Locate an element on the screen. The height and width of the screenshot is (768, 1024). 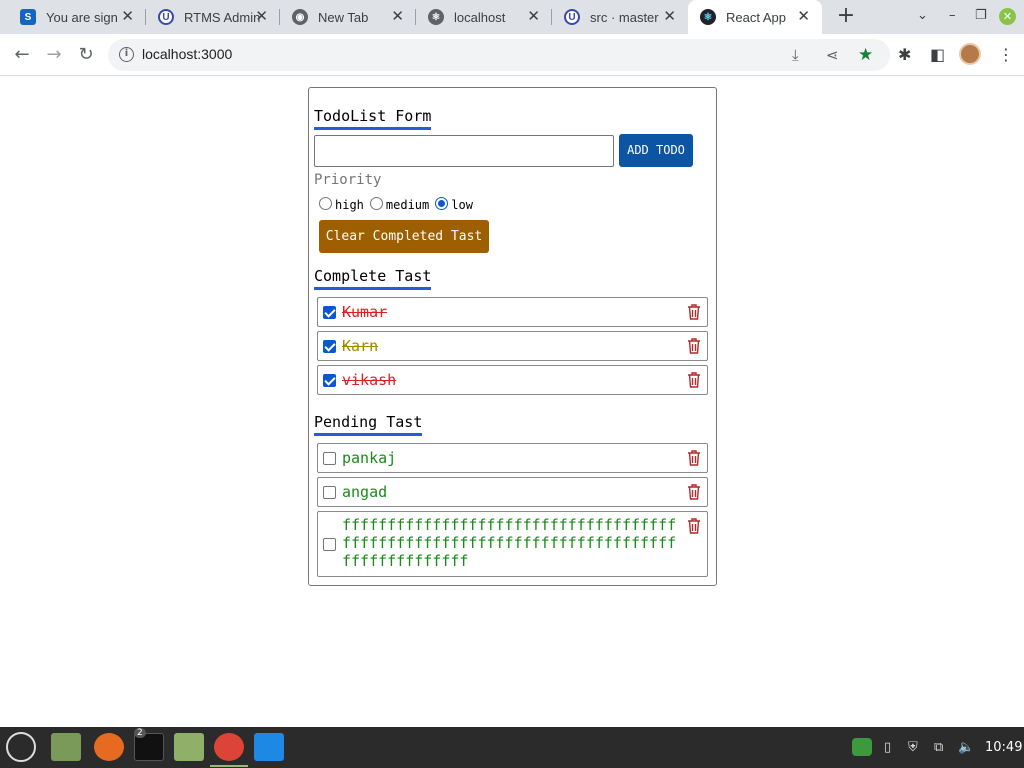
tab-react-app: ⚛ React App ✕ is located at coordinates (755, 17).